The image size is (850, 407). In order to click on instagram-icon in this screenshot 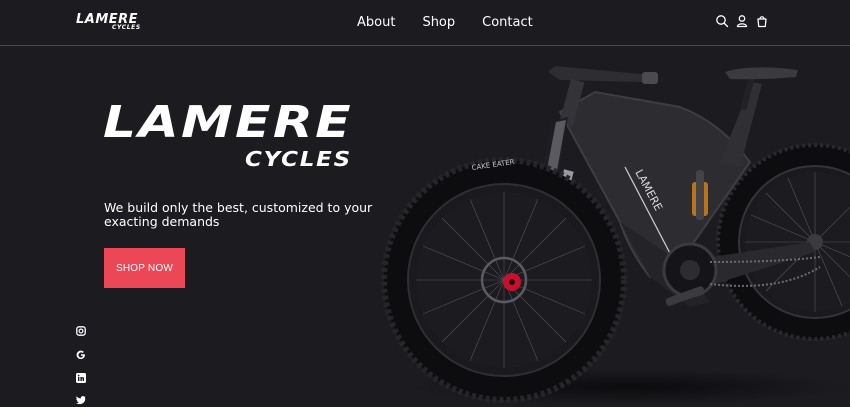, I will do `click(81, 331)`.